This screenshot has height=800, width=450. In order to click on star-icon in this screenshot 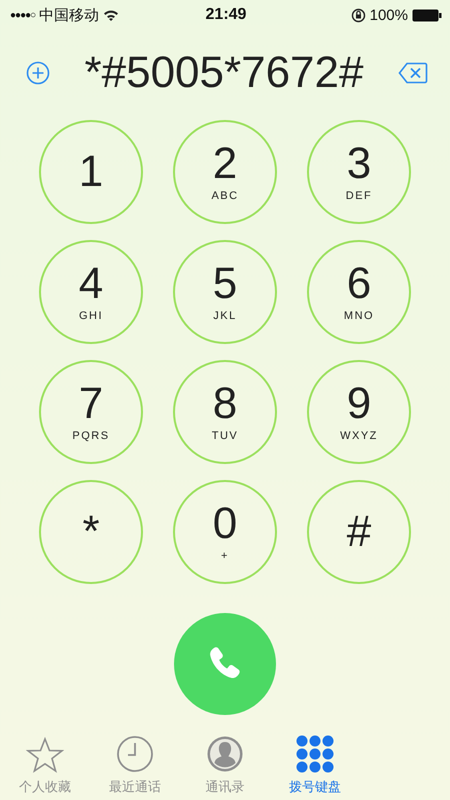, I will do `click(45, 755)`.